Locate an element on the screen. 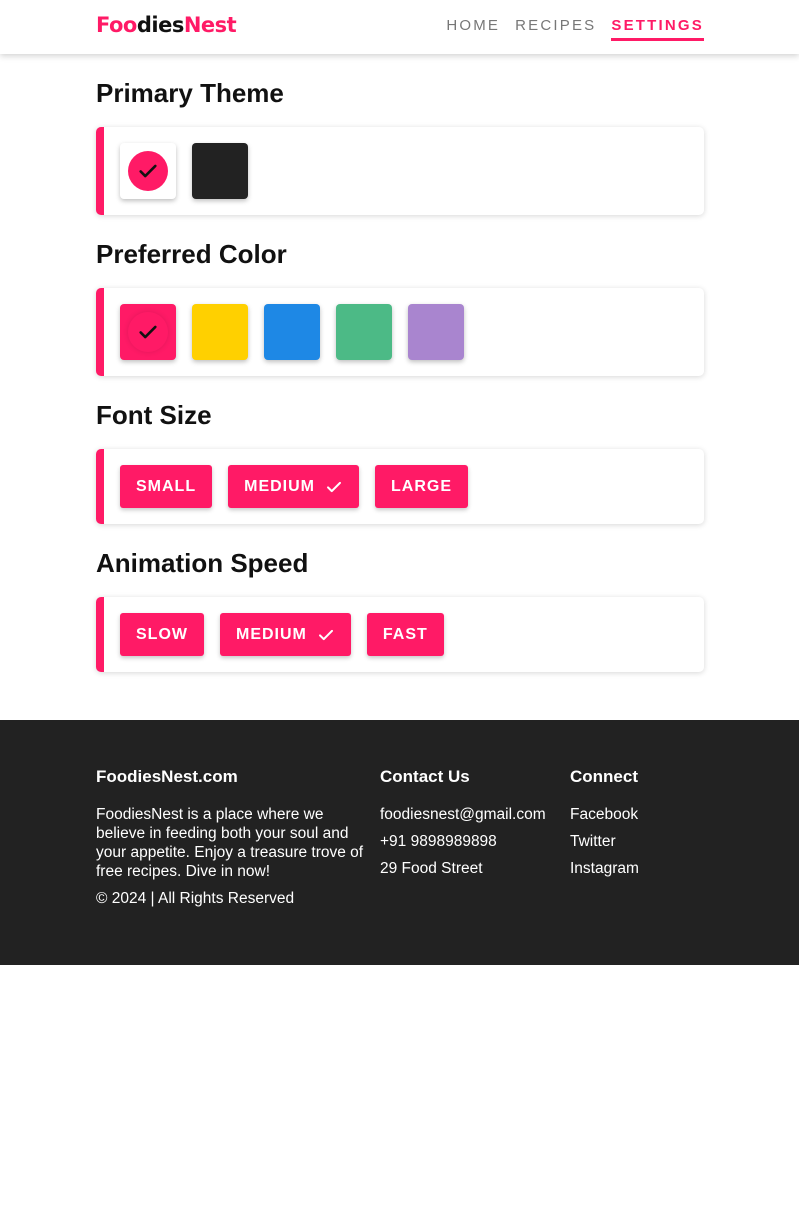 The width and height of the screenshot is (799, 1205). footer-address: 29 Food Street is located at coordinates (431, 868).